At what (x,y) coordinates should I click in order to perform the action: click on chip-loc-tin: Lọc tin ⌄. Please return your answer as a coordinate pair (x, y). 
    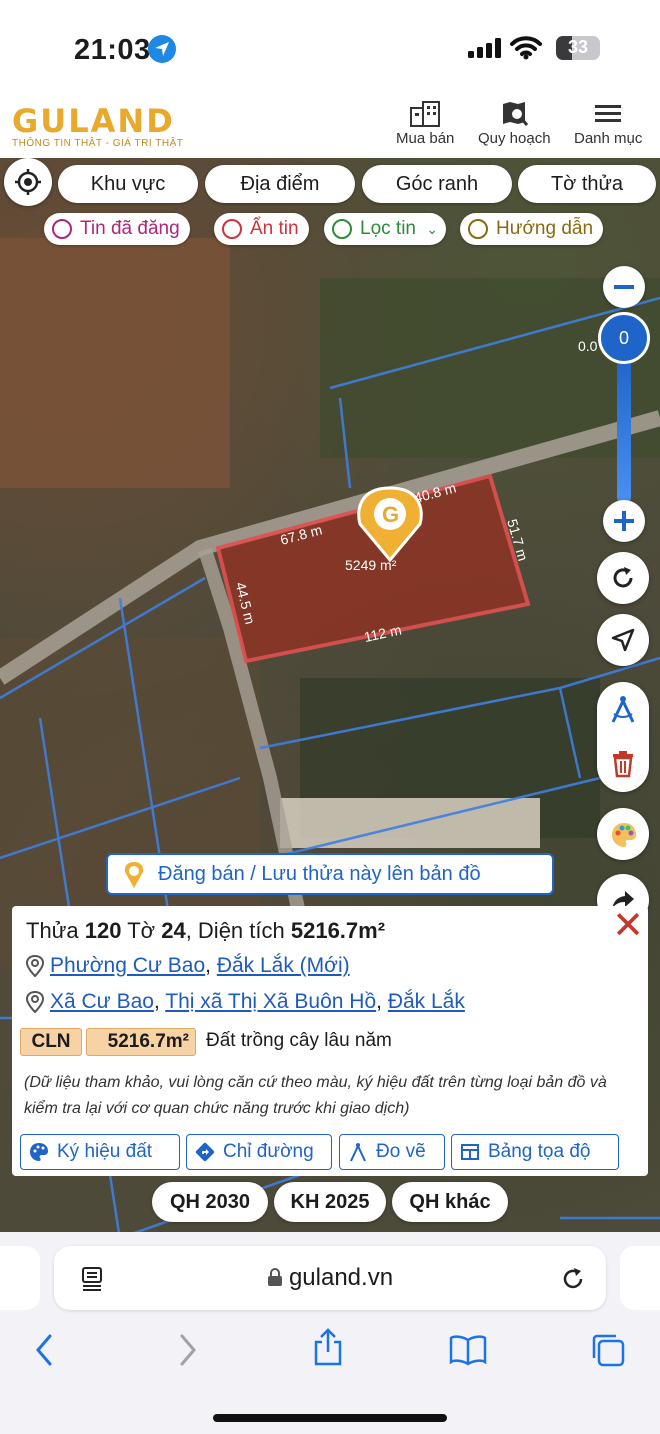
    Looking at the image, I should click on (385, 229).